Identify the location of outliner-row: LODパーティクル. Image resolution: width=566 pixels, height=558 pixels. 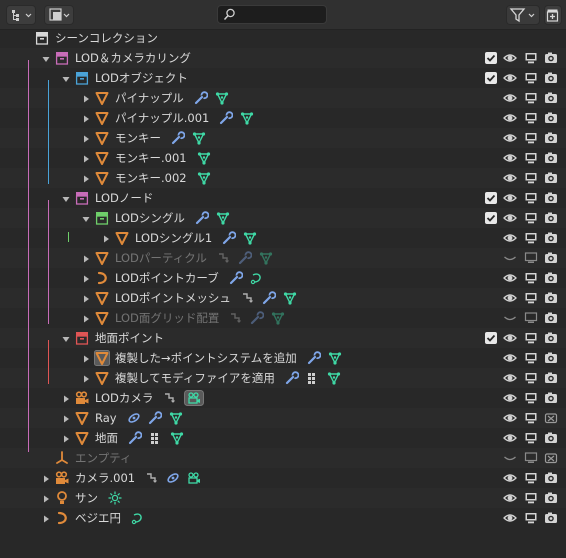
(283, 258).